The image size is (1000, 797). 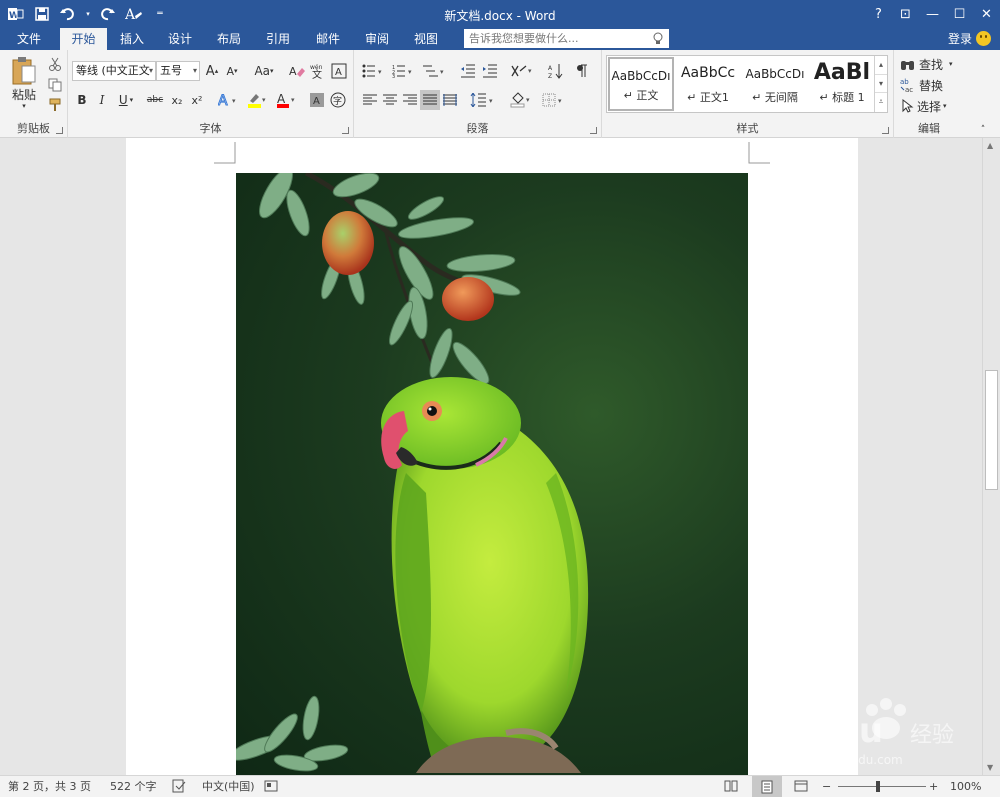 What do you see at coordinates (983, 130) in the screenshot?
I see `collapse-ribbon-icon: ˄` at bounding box center [983, 130].